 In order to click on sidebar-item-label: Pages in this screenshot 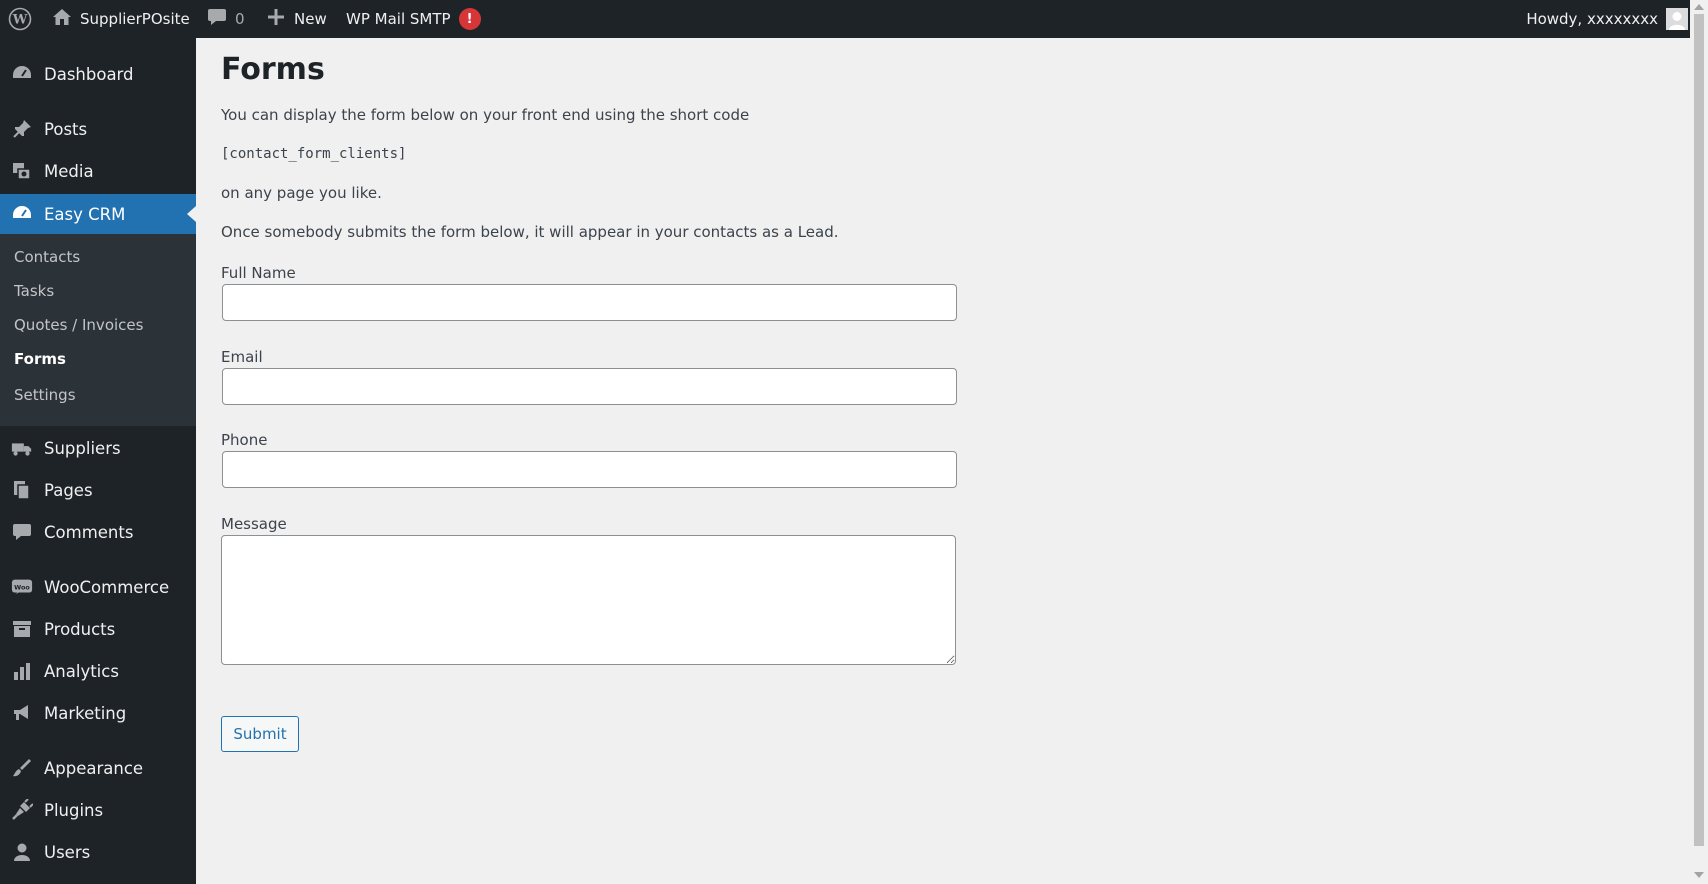, I will do `click(68, 490)`.